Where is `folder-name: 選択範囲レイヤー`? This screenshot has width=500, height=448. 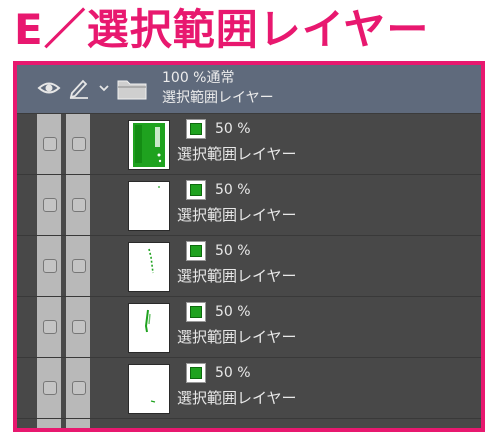
folder-name: 選択範囲レイヤー is located at coordinates (218, 98).